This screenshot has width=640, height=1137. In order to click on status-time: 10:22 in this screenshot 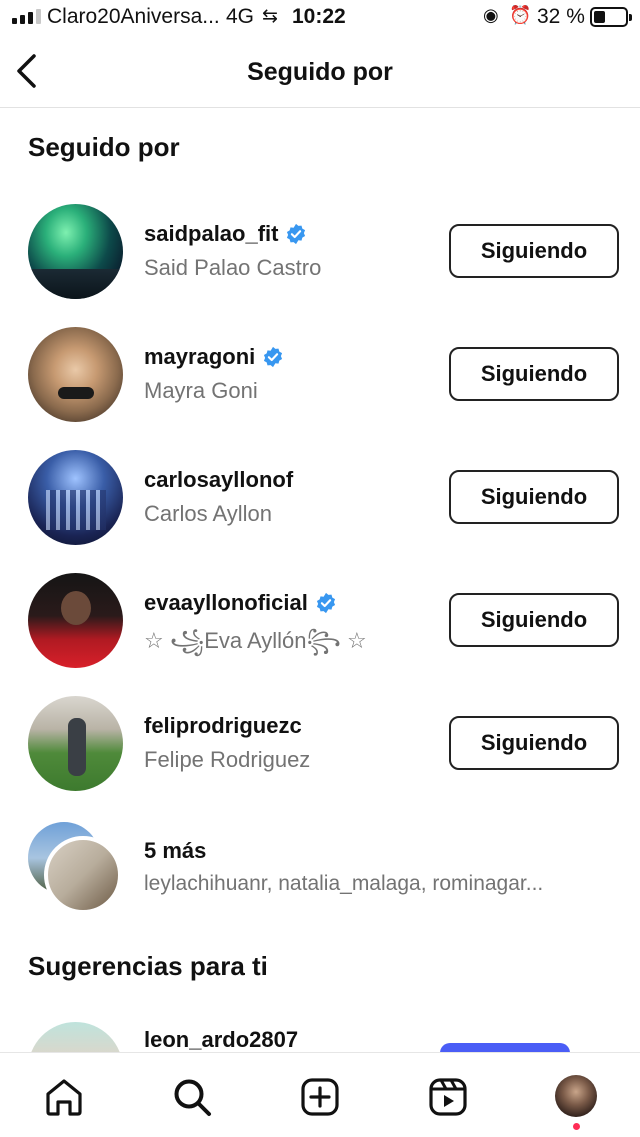, I will do `click(319, 16)`.